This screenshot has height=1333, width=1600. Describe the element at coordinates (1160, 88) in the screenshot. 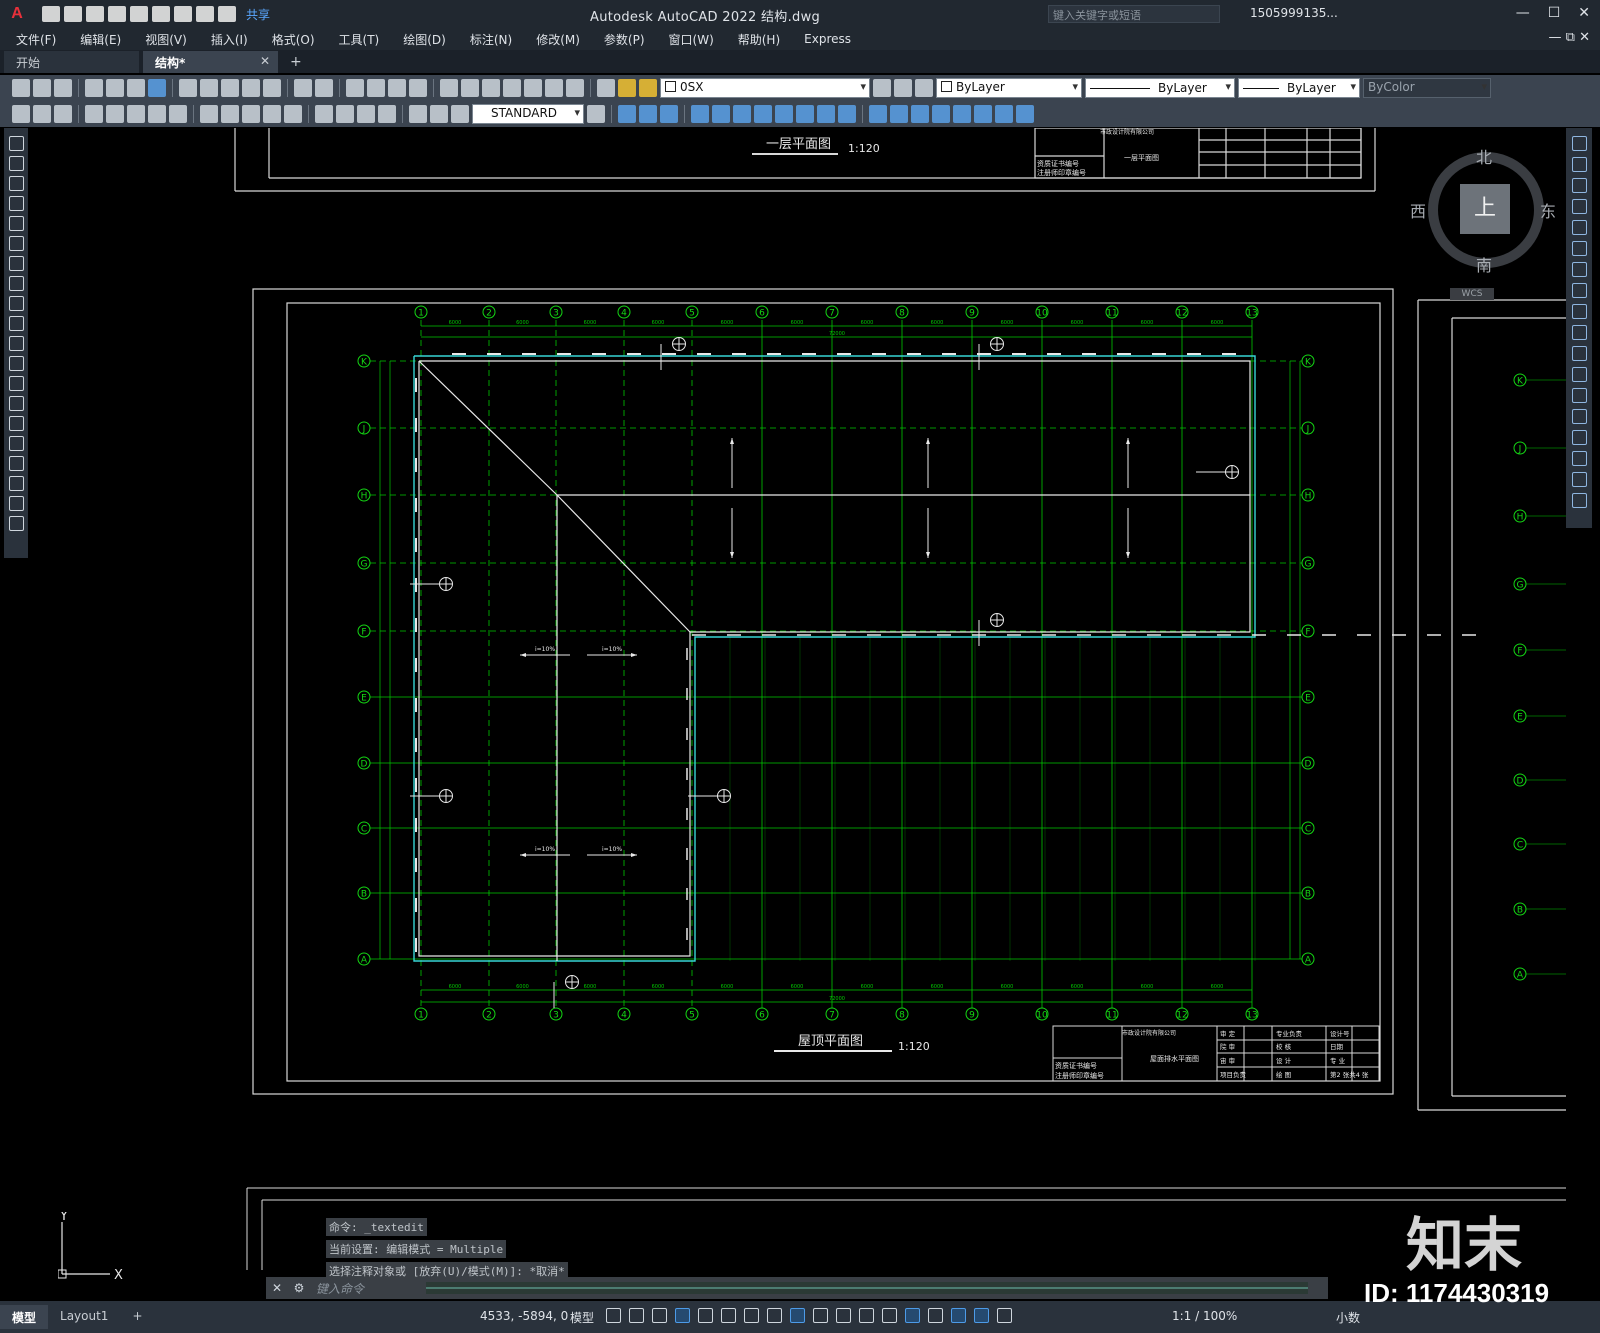

I see `linetype-dropdown: ByLayer` at that location.